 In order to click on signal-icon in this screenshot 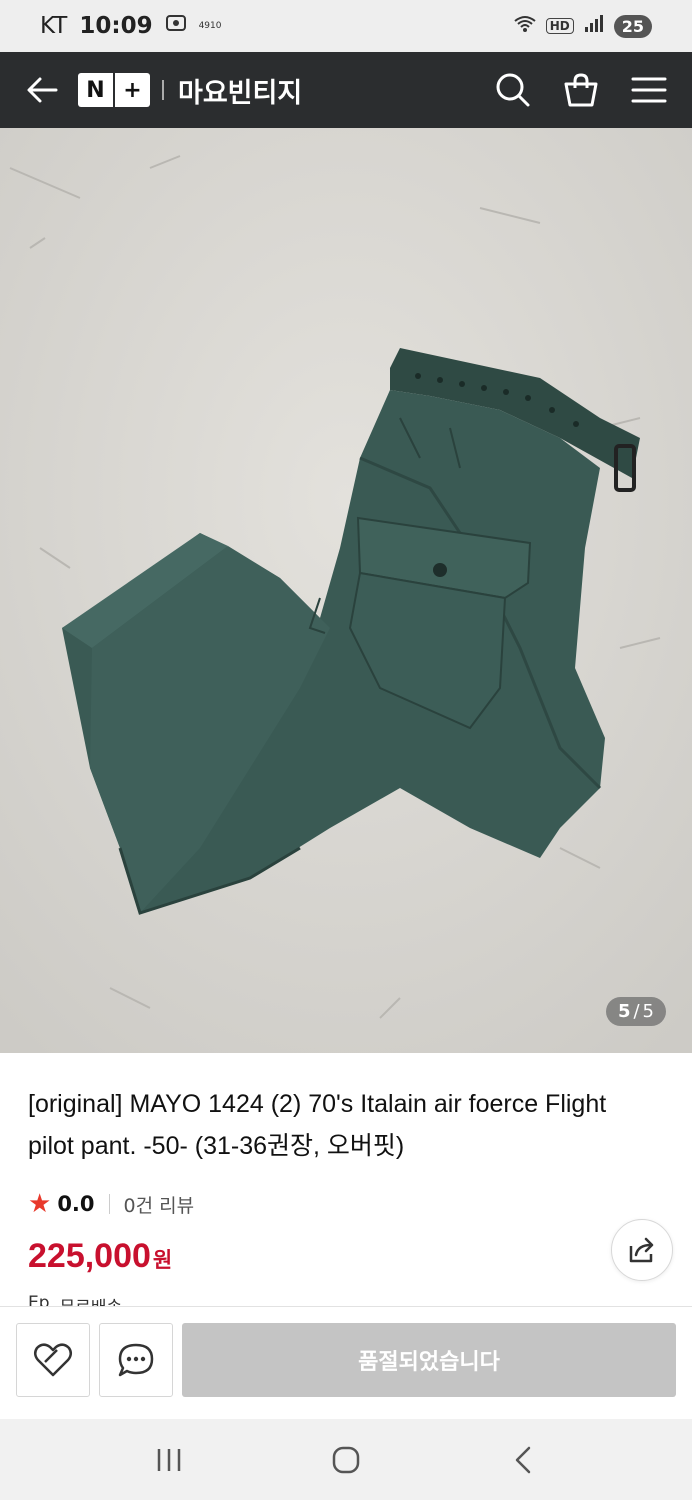, I will do `click(594, 26)`.